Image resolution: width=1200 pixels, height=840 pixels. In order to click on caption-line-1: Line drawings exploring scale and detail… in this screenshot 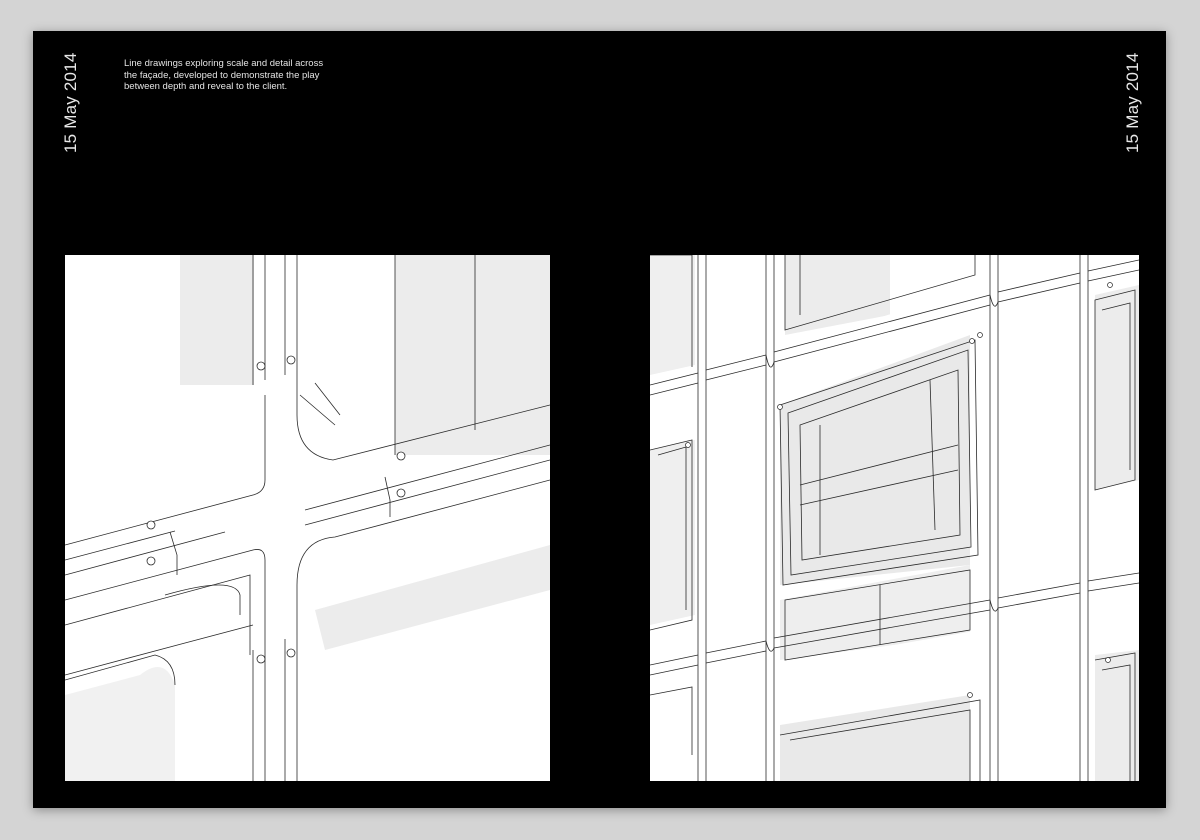, I will do `click(224, 63)`.